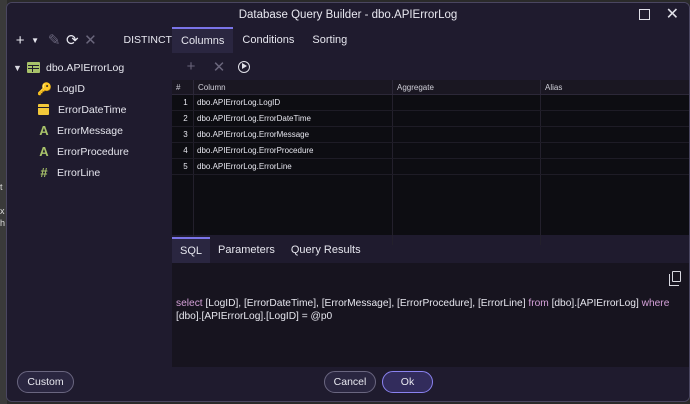  What do you see at coordinates (203, 40) in the screenshot?
I see `tab-columns: Columns` at bounding box center [203, 40].